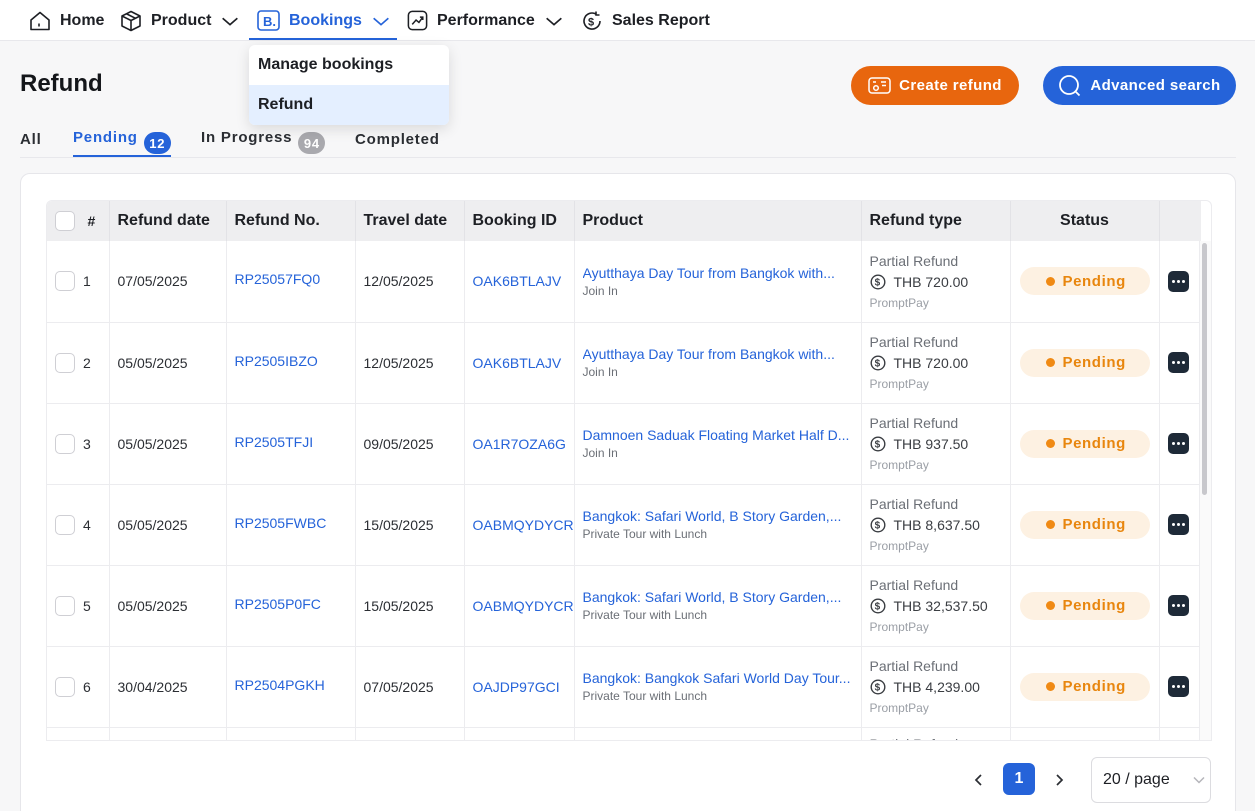 This screenshot has width=1255, height=811. I want to click on refund-amount-value: THB 720.00, so click(931, 281).